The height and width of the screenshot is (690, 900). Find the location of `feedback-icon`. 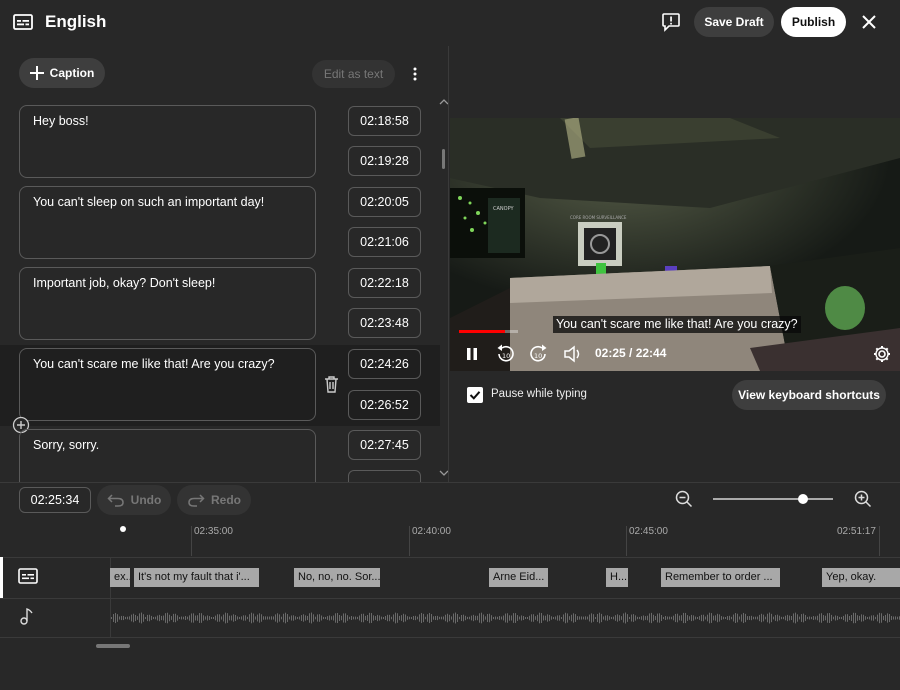

feedback-icon is located at coordinates (671, 22).